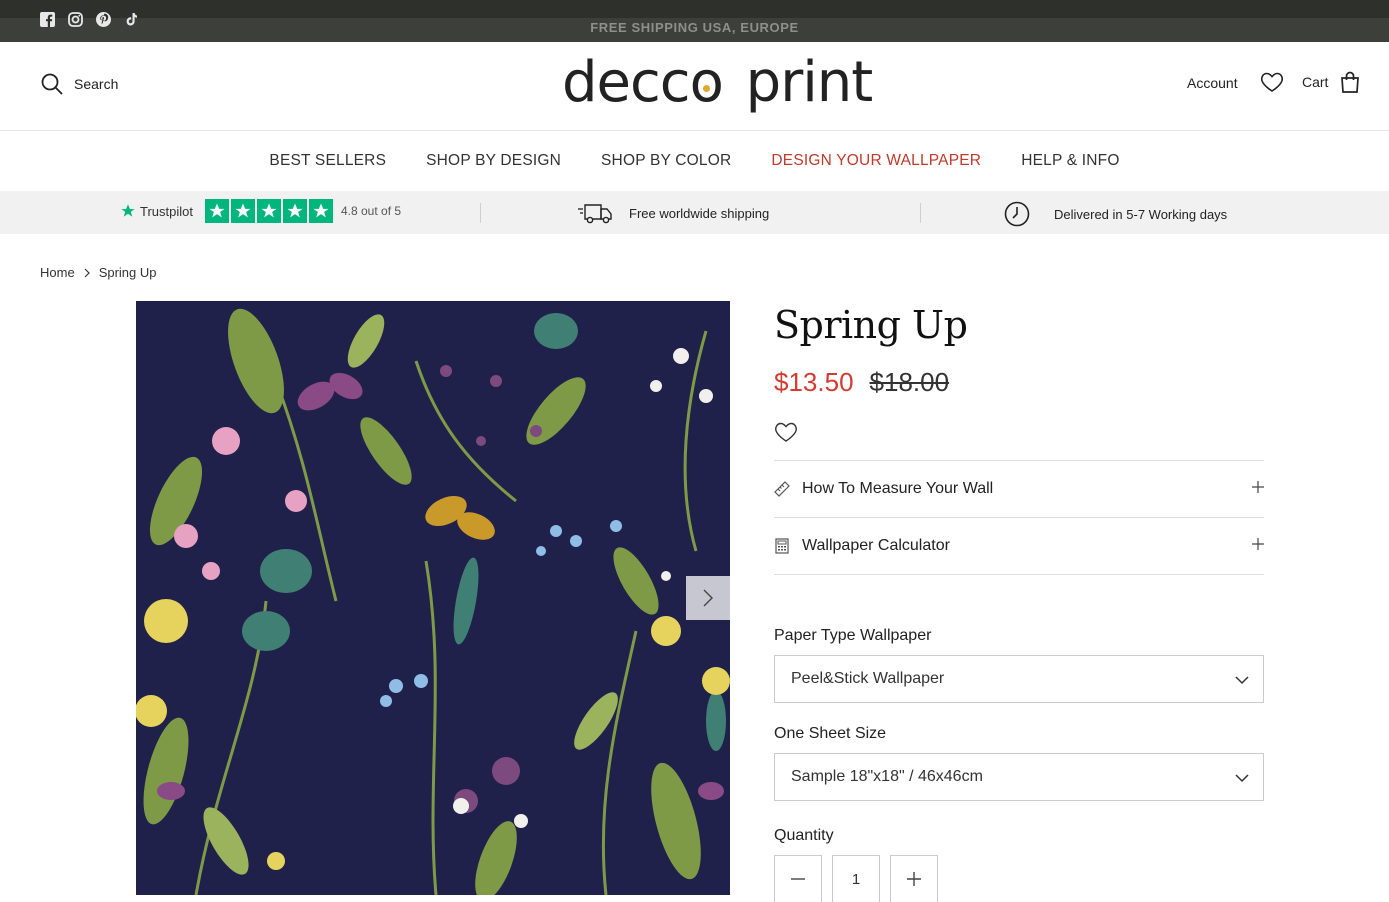  I want to click on ruler-icon, so click(782, 489).